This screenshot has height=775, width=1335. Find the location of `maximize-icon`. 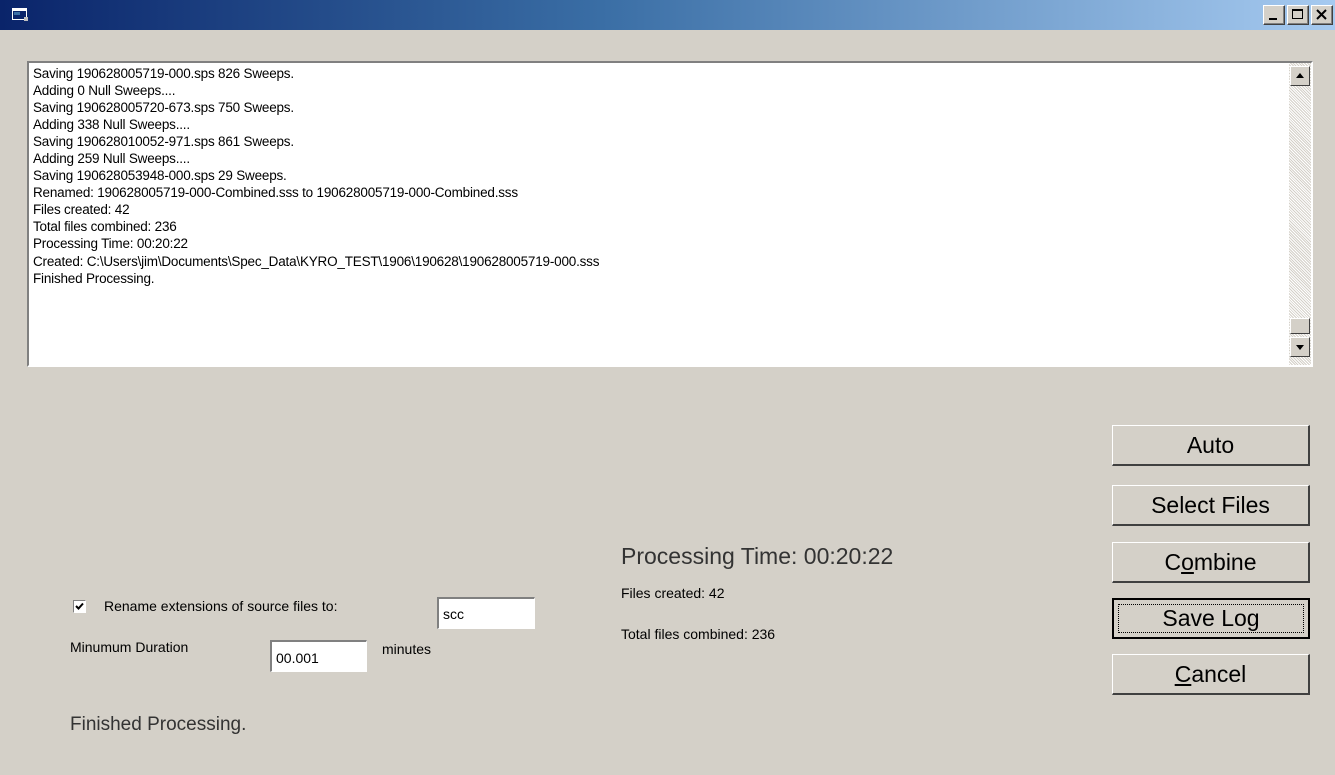

maximize-icon is located at coordinates (1297, 14).